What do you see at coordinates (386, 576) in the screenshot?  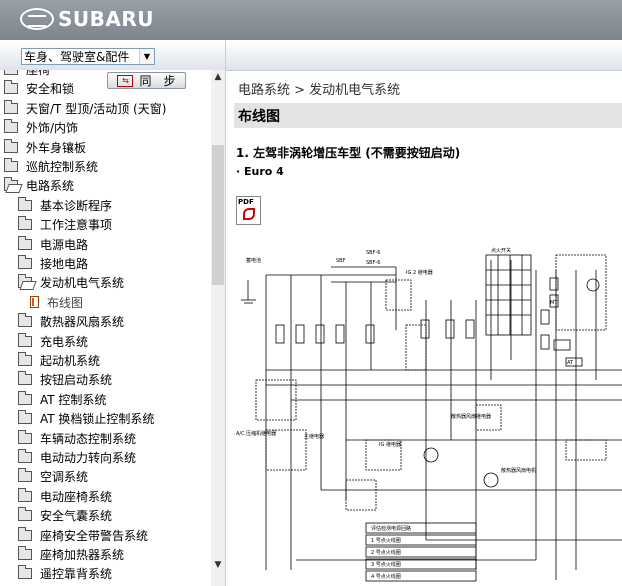 I see `wiring-list-item: 4 号点火线圈` at bounding box center [386, 576].